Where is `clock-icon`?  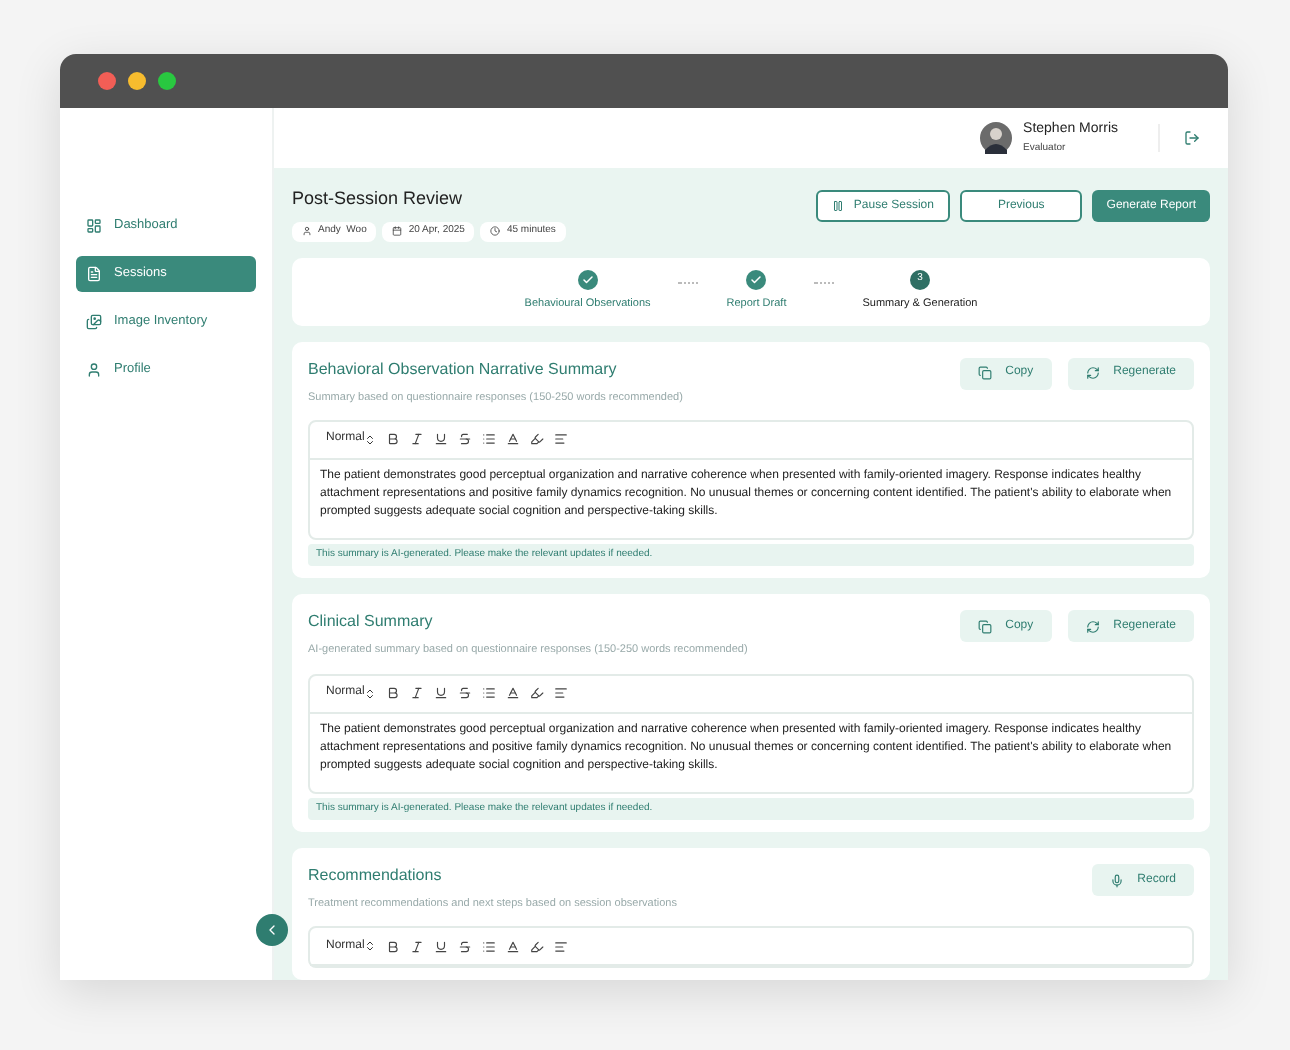 clock-icon is located at coordinates (495, 231).